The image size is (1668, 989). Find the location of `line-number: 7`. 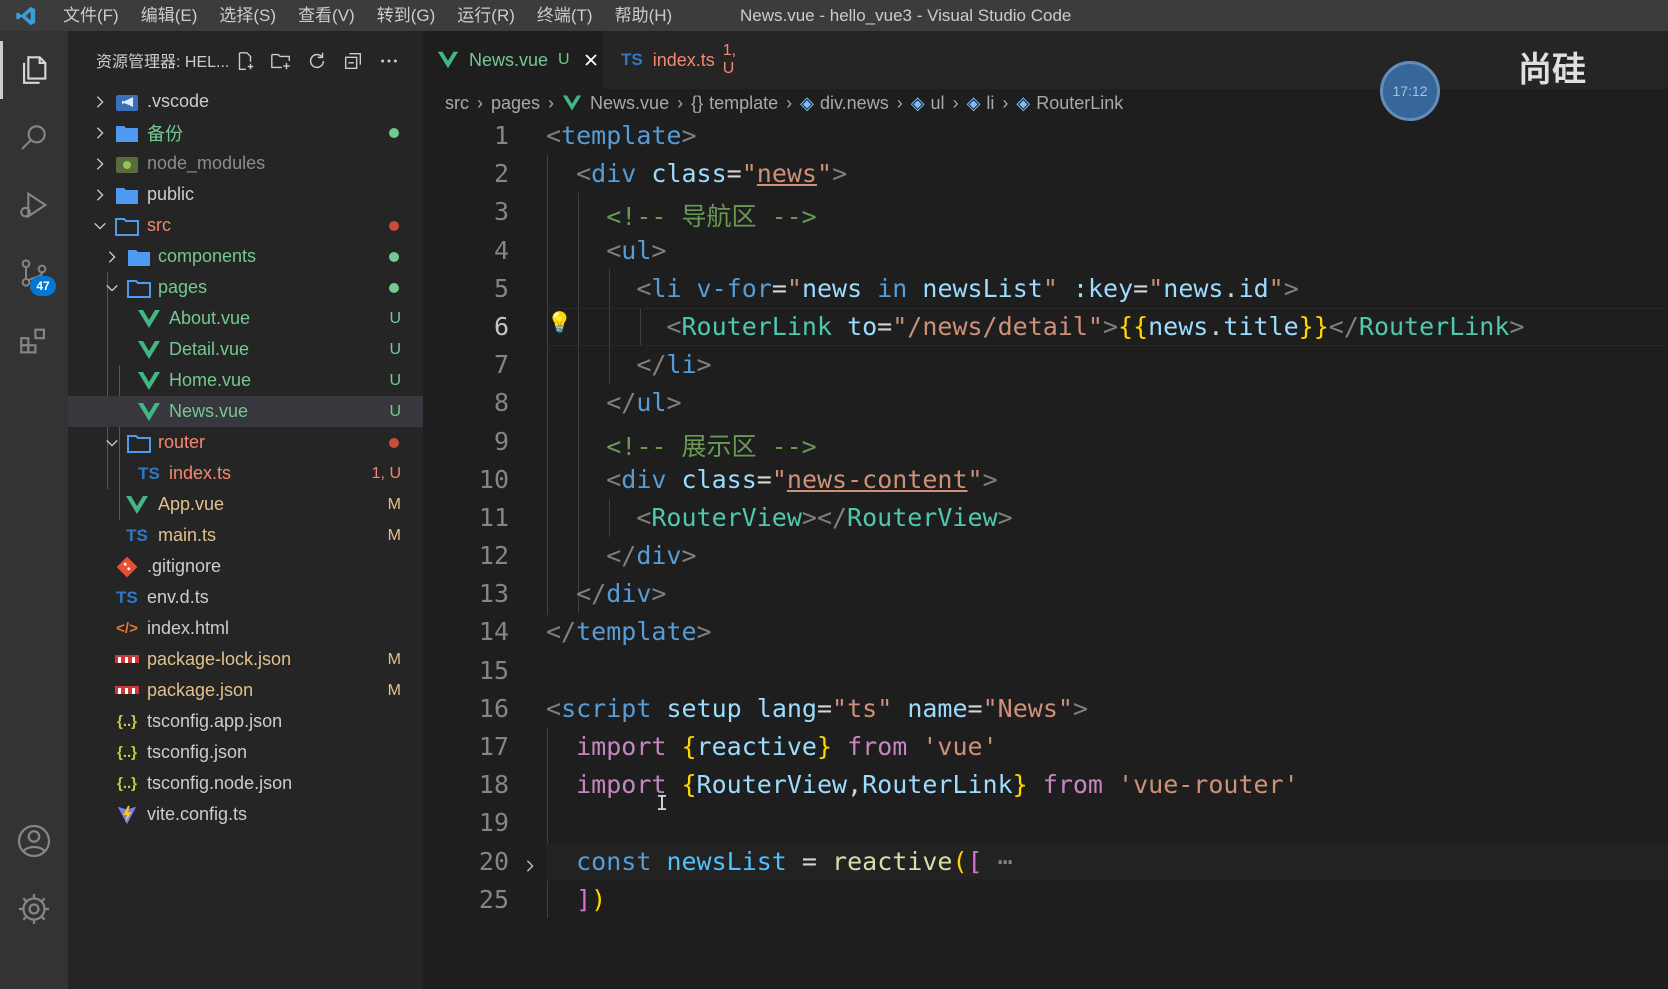

line-number: 7 is located at coordinates (501, 365).